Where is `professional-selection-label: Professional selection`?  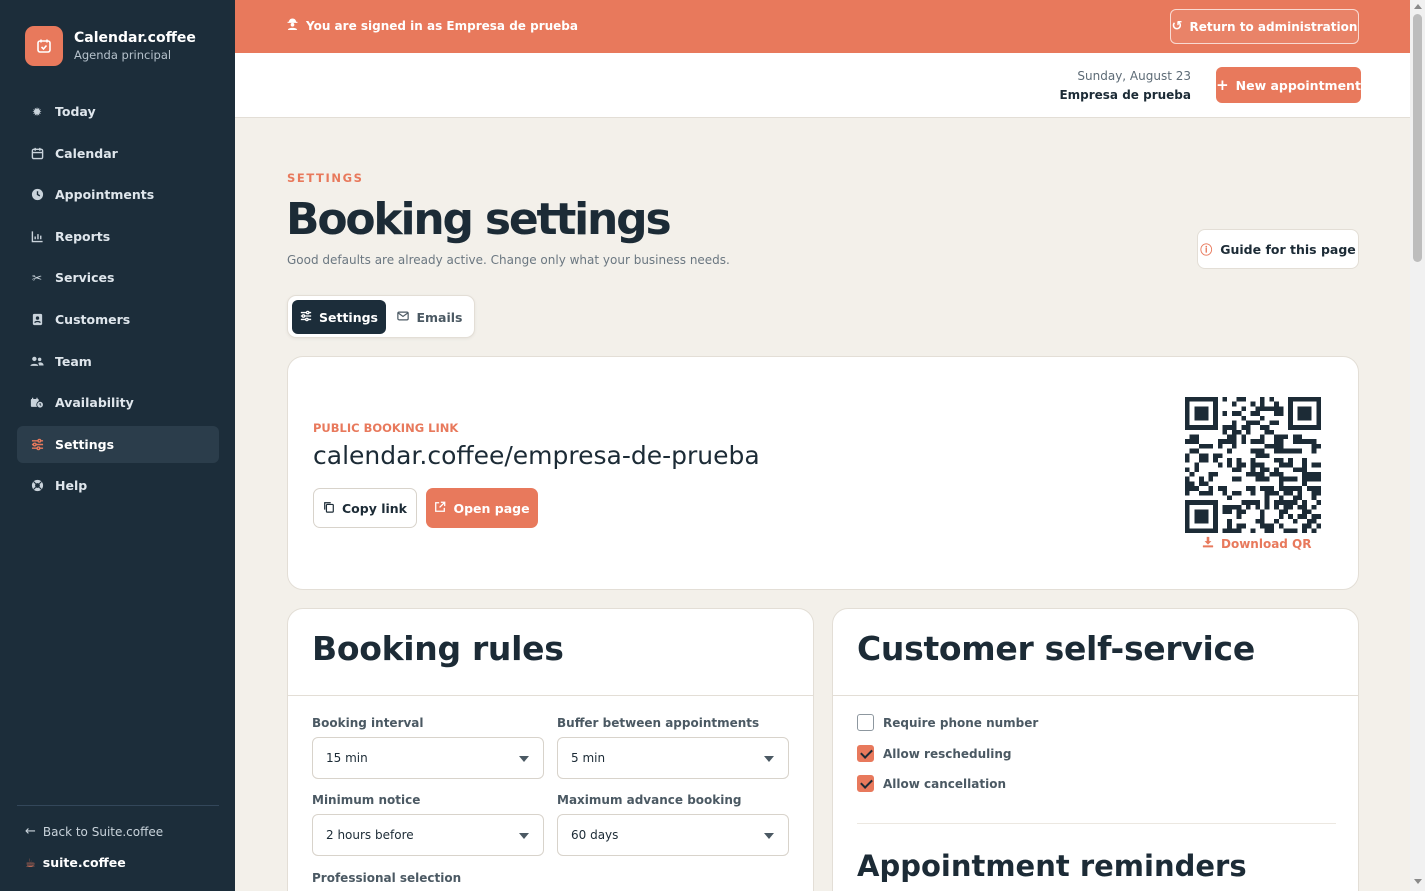 professional-selection-label: Professional selection is located at coordinates (387, 878).